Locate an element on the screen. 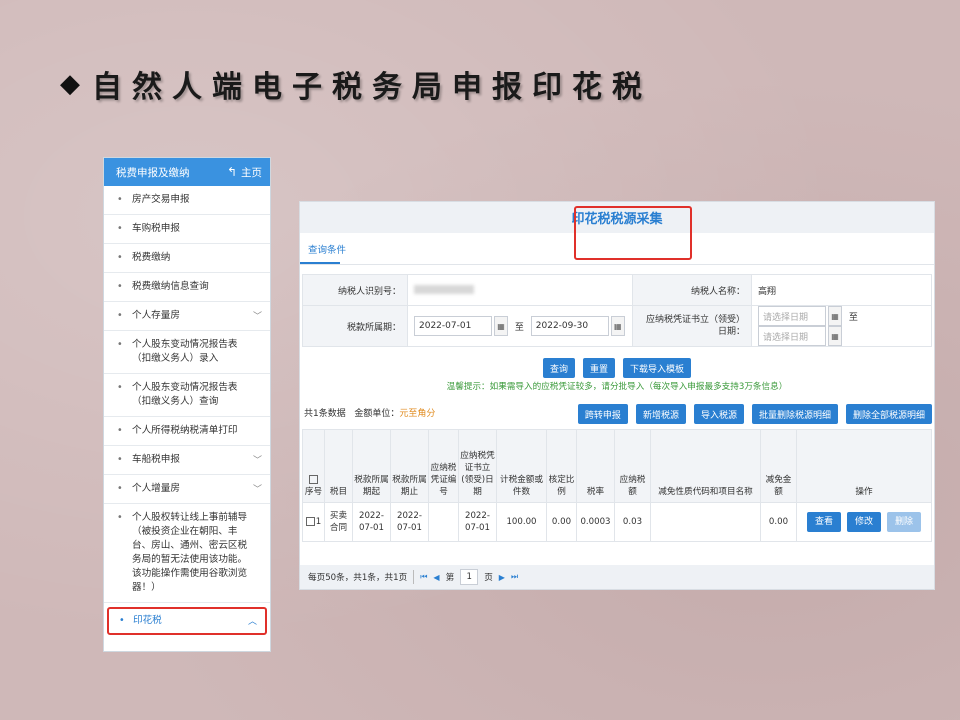 This screenshot has height=720, width=960. page-number-input: 1 is located at coordinates (469, 577).